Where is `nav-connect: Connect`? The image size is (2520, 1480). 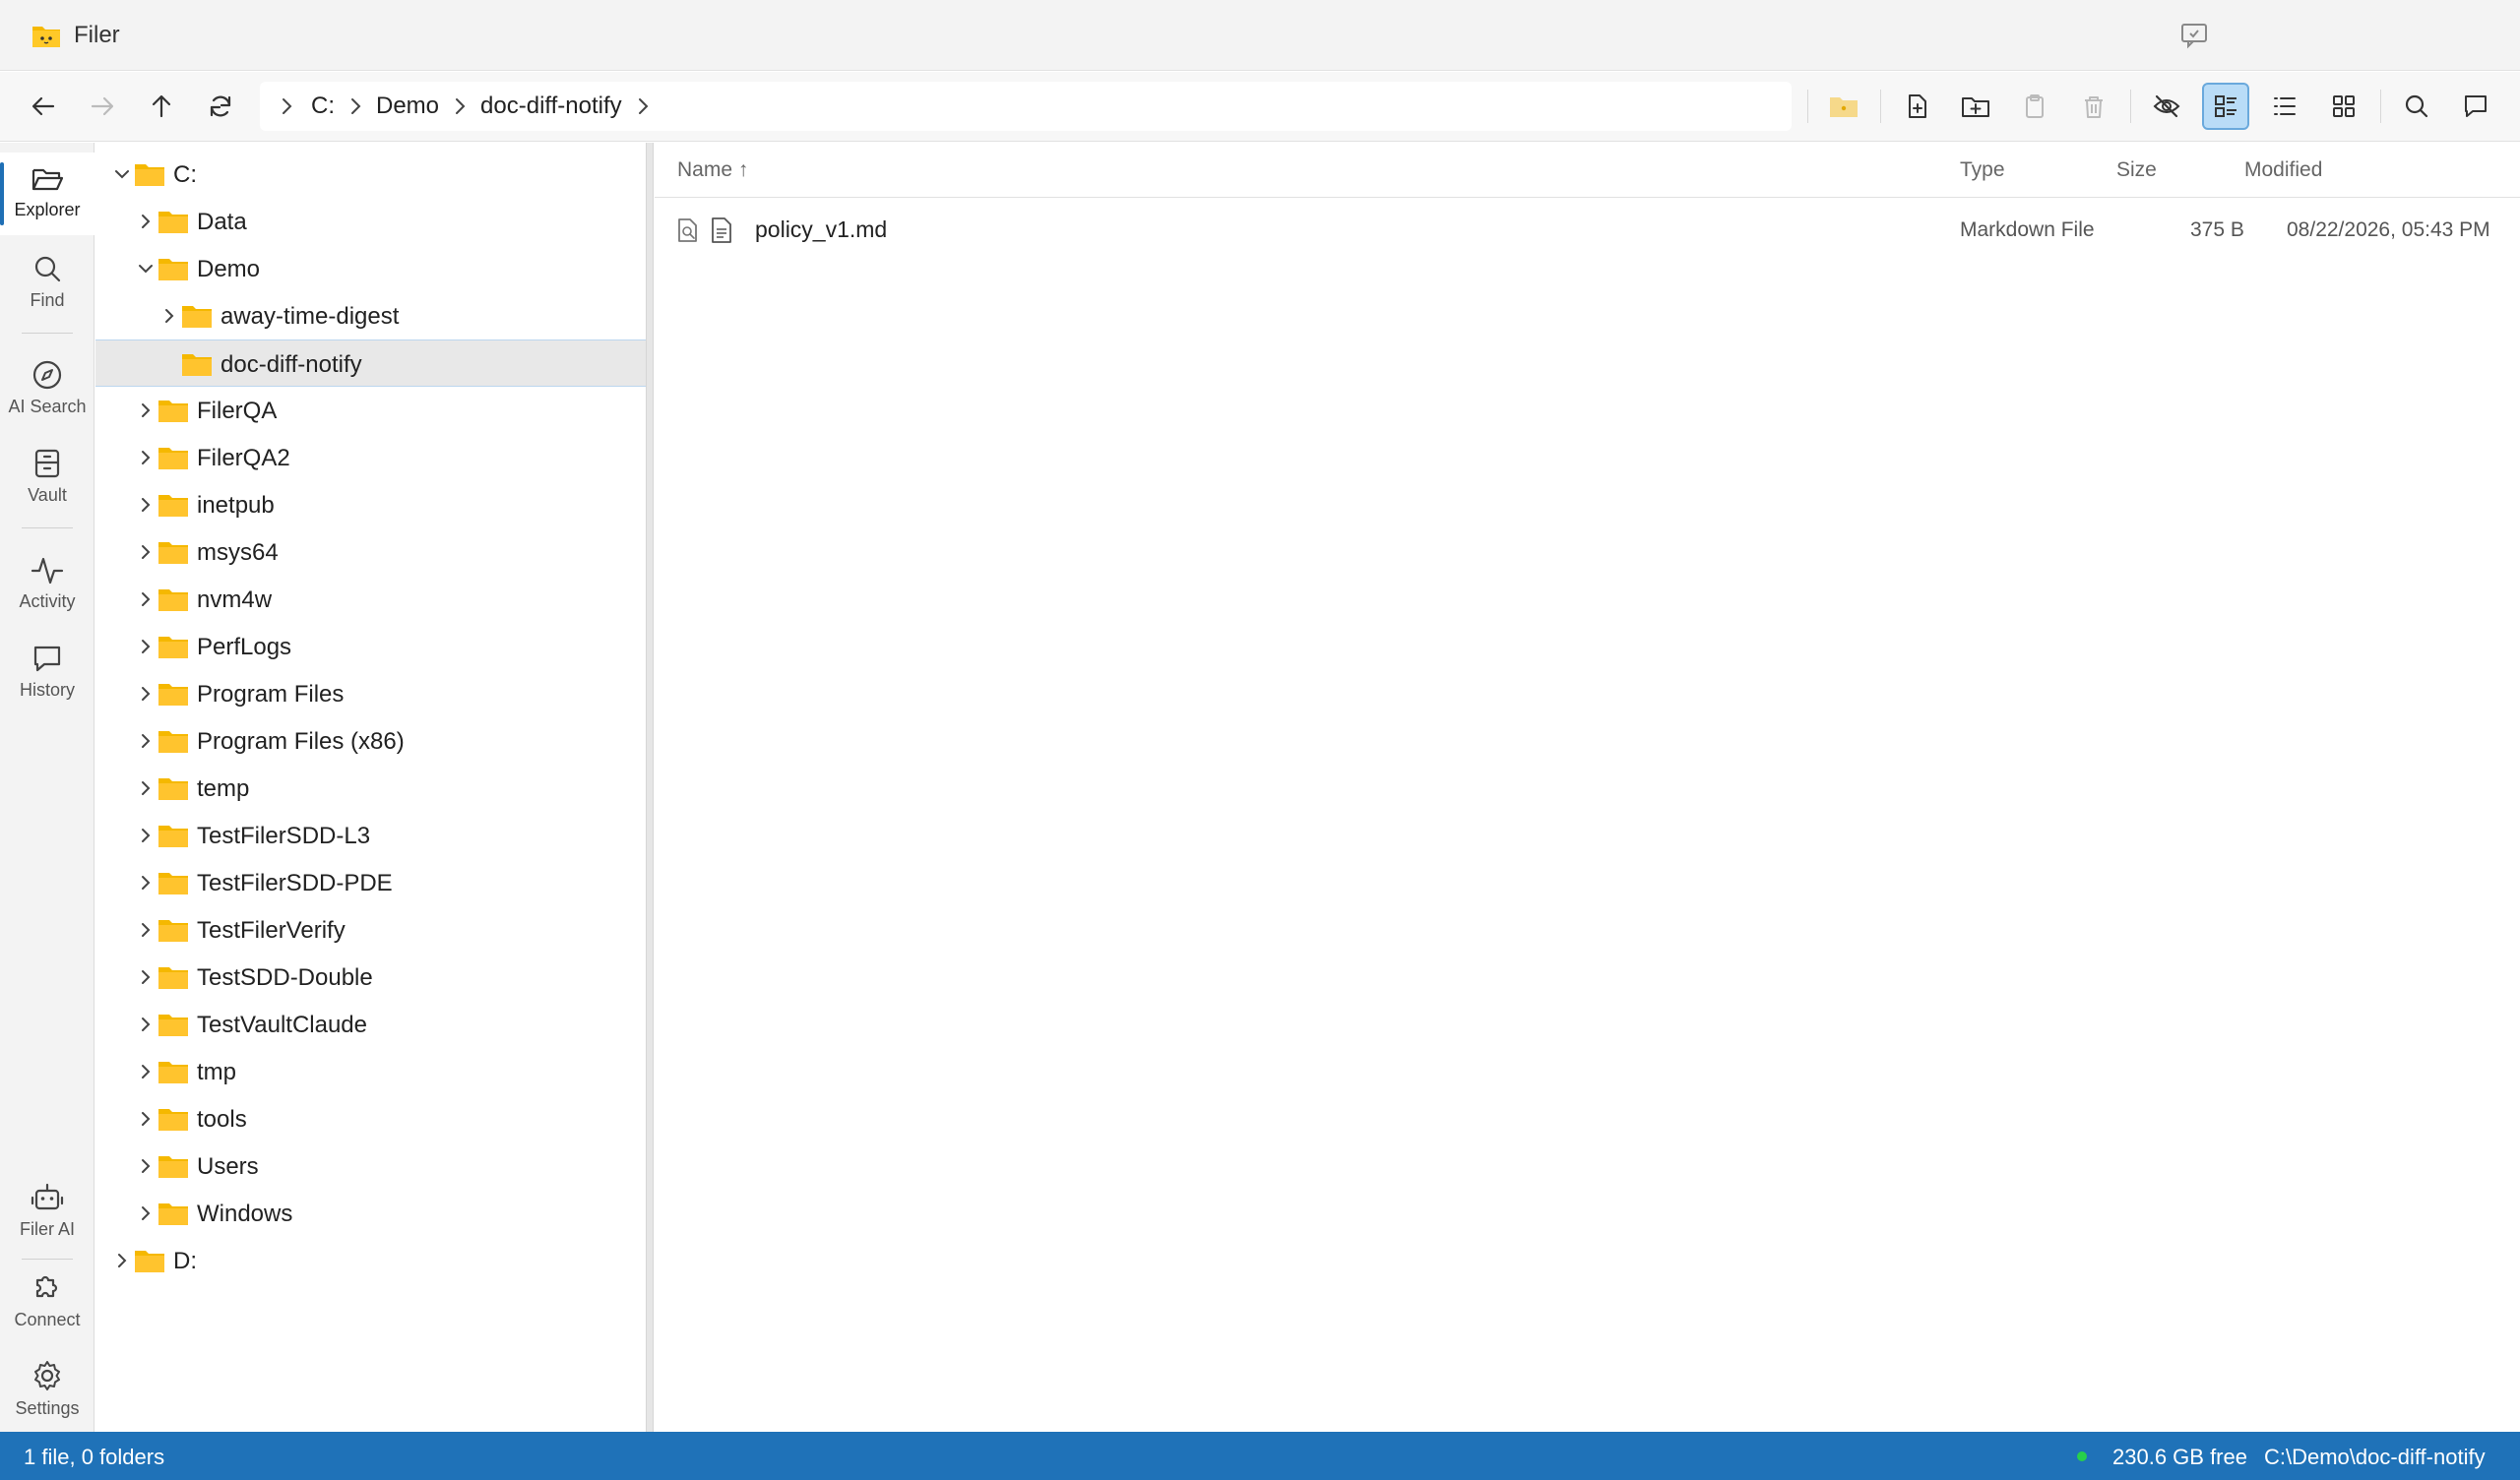 nav-connect: Connect is located at coordinates (47, 1300).